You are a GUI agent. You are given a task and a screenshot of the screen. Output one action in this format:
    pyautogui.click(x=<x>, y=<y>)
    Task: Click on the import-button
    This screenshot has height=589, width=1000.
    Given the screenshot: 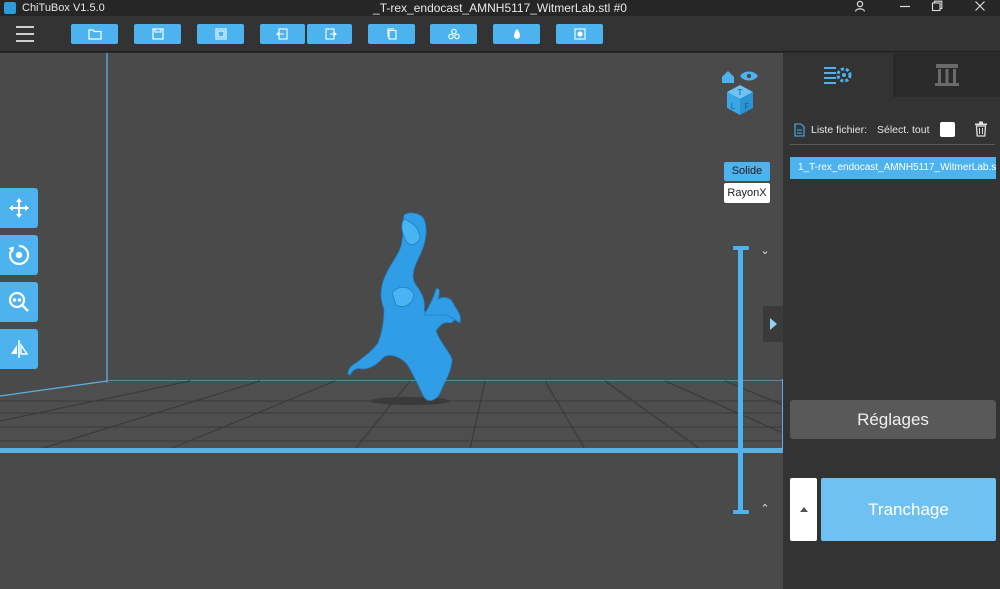 What is the action you would take?
    pyautogui.click(x=282, y=34)
    